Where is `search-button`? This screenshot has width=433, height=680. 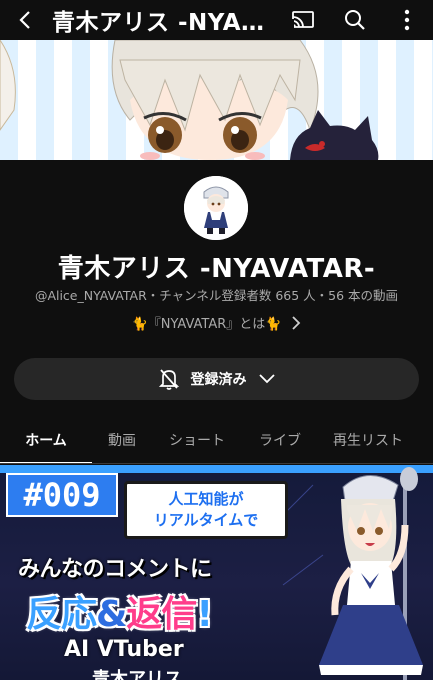
search-button is located at coordinates (355, 20).